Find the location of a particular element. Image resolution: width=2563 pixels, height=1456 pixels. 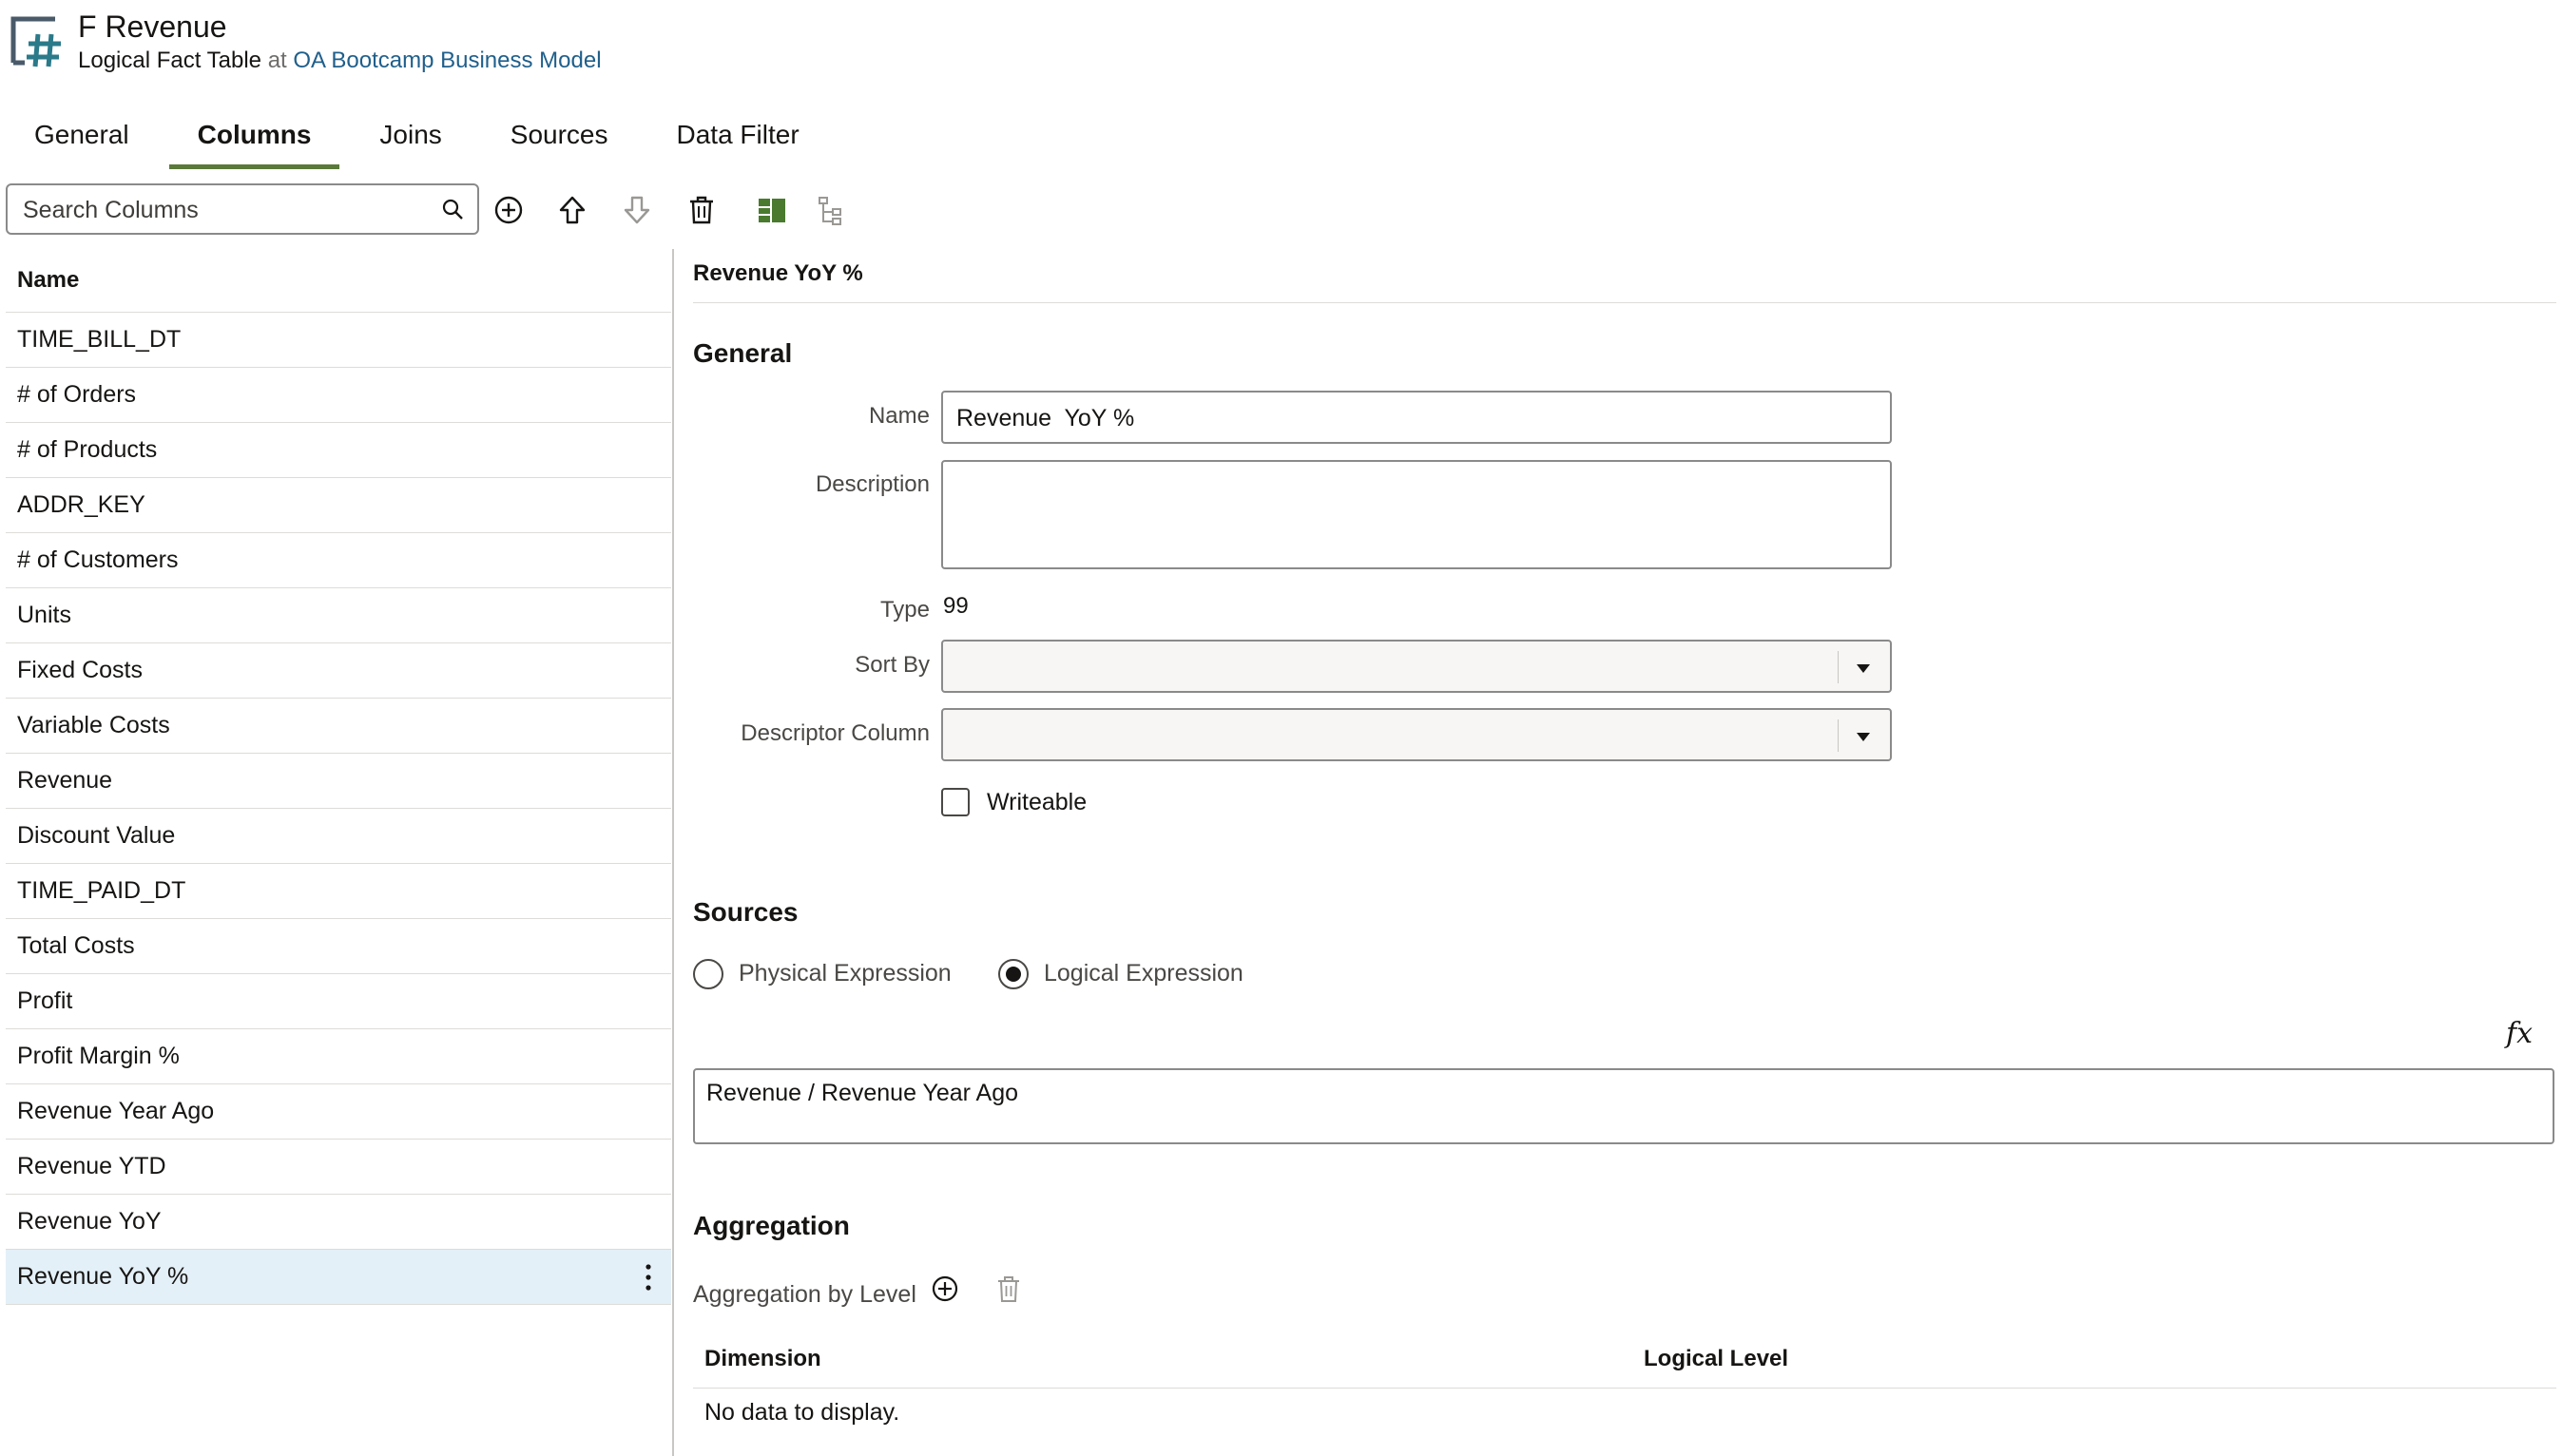

column-header-dimension: Dimension is located at coordinates (762, 1359).